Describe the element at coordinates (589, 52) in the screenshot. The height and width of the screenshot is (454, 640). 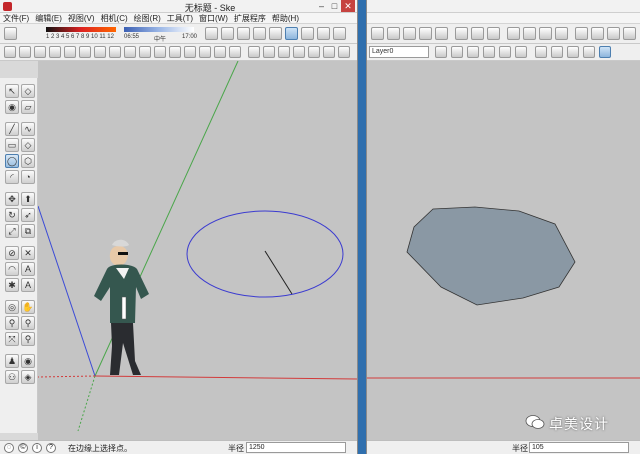
I see `axes-toggle-icon` at that location.